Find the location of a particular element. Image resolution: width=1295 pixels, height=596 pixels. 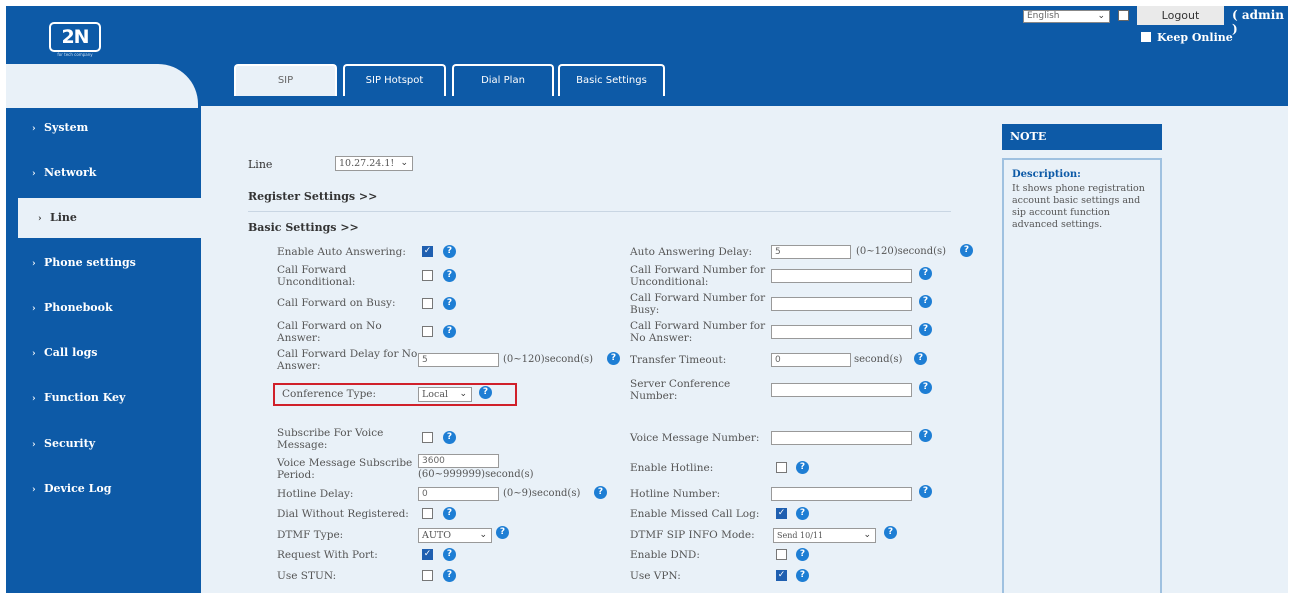

auto-answering-delay-input: 5 is located at coordinates (811, 252).